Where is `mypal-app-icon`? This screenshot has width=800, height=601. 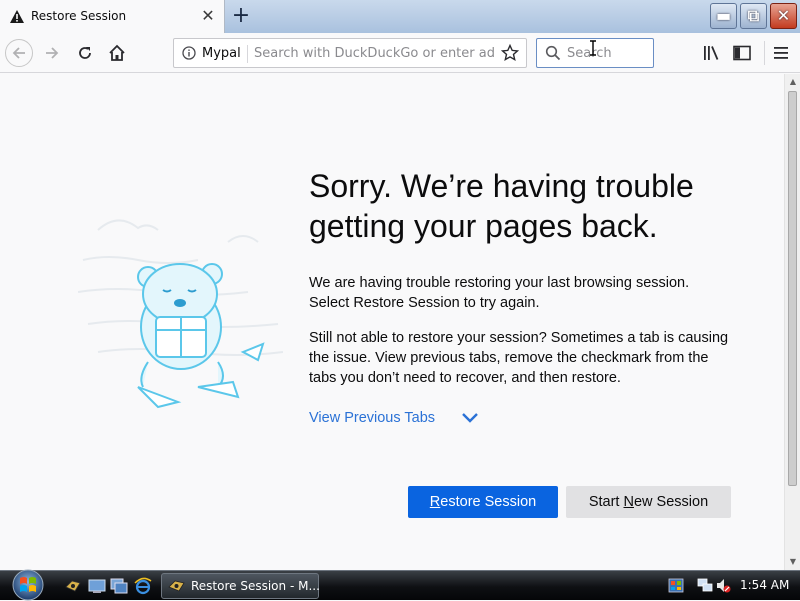 mypal-app-icon is located at coordinates (176, 586).